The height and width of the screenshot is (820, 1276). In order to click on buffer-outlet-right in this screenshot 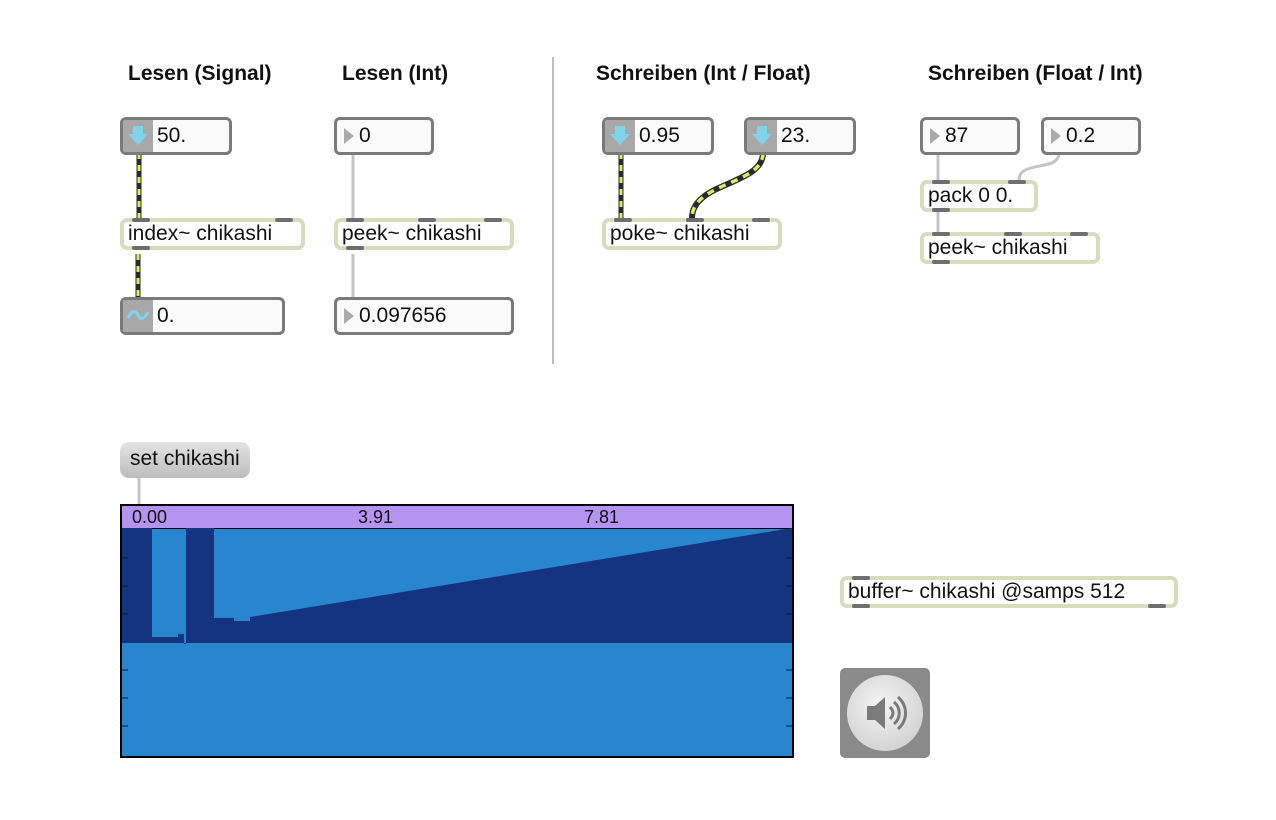, I will do `click(1157, 606)`.